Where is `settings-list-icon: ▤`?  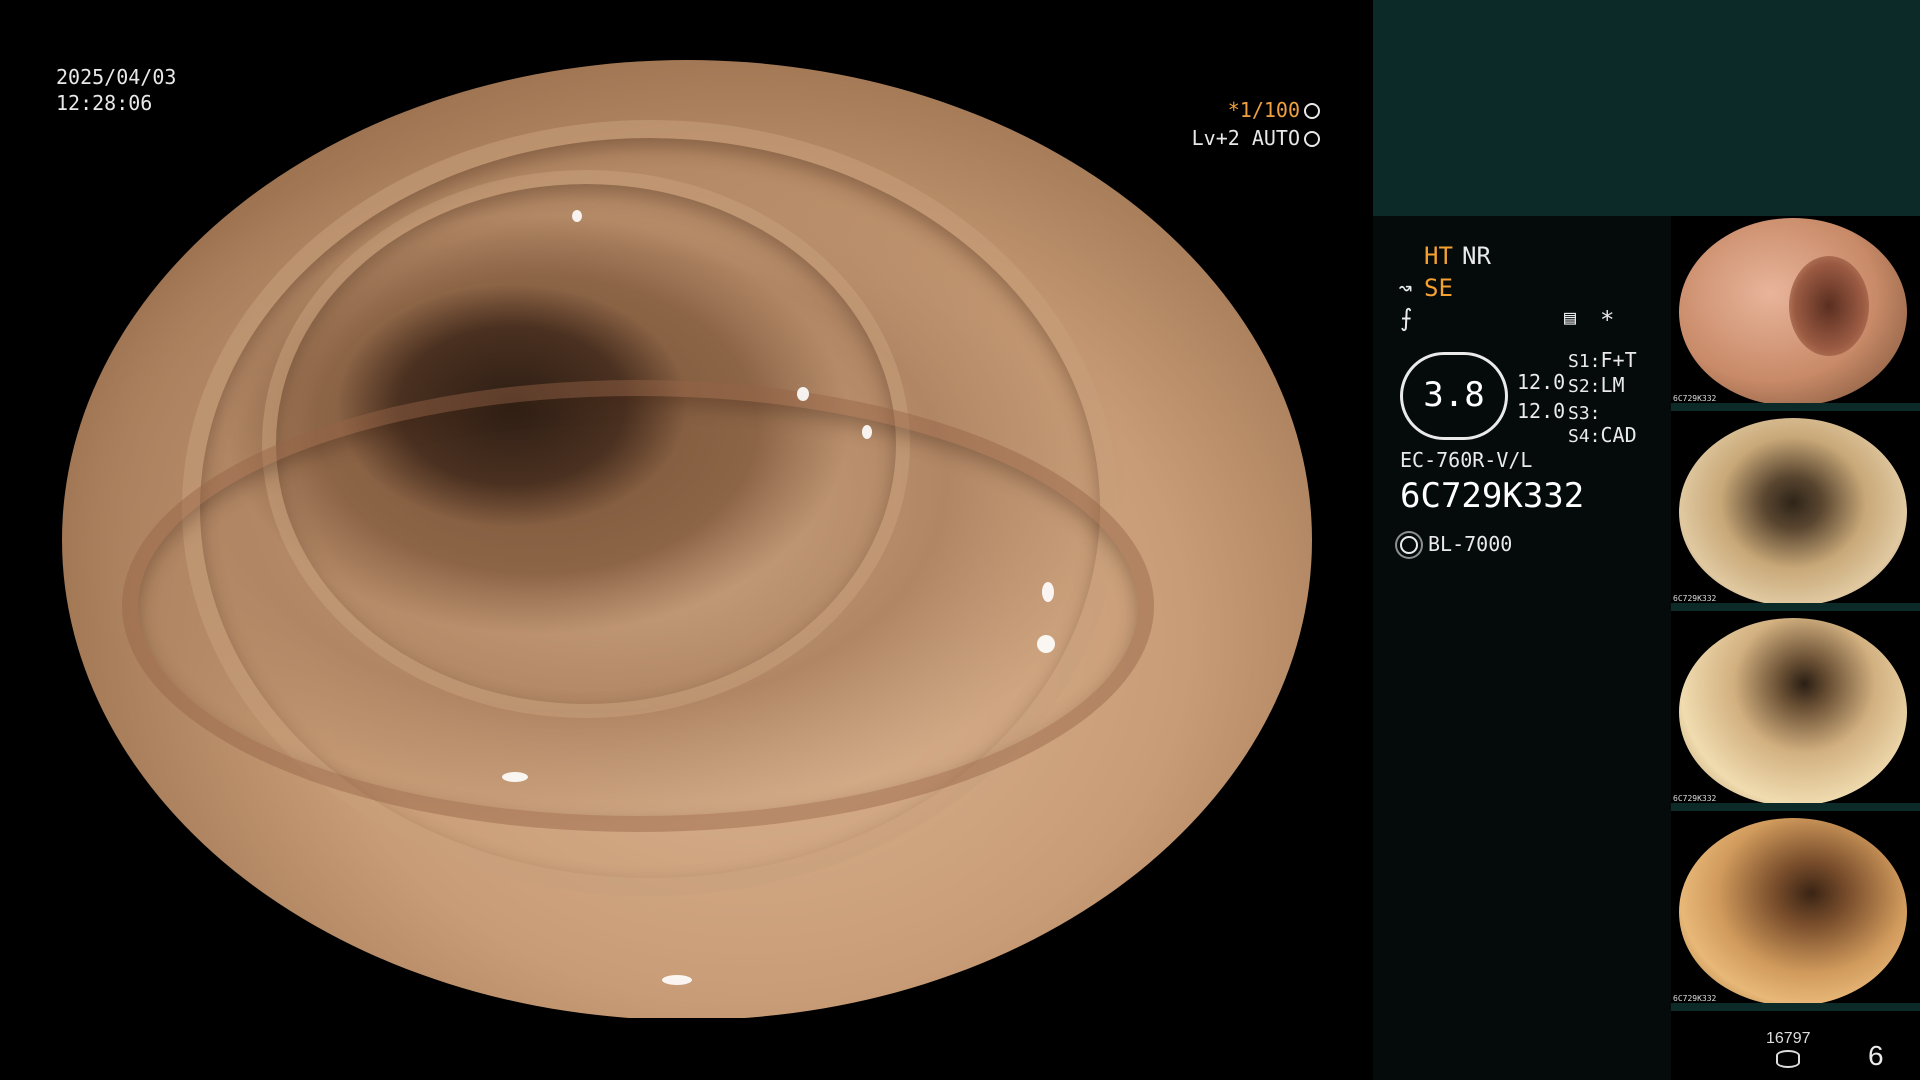
settings-list-icon: ▤ is located at coordinates (1570, 317).